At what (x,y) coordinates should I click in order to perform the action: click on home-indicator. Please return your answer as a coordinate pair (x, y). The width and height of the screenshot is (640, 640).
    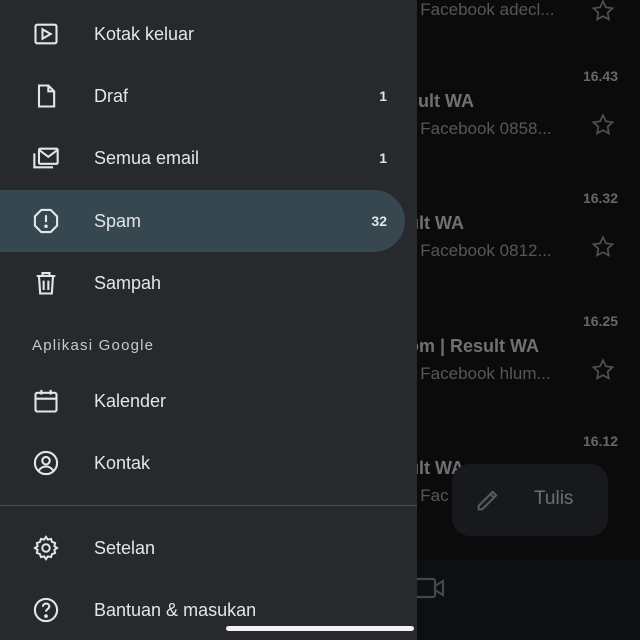
    Looking at the image, I should click on (320, 628).